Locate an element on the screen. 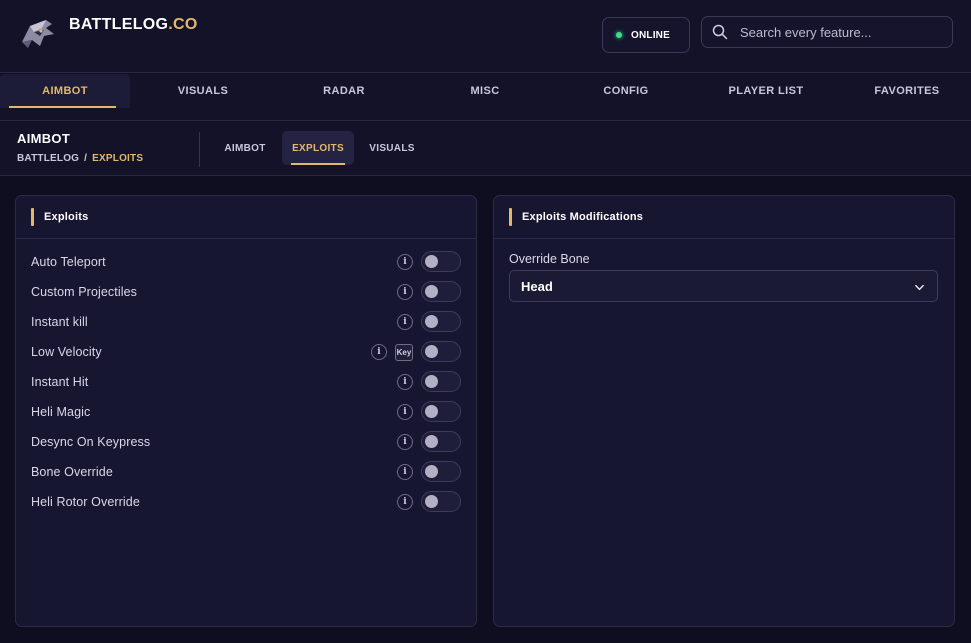  subtab-exploits: EXPLOITS is located at coordinates (318, 148).